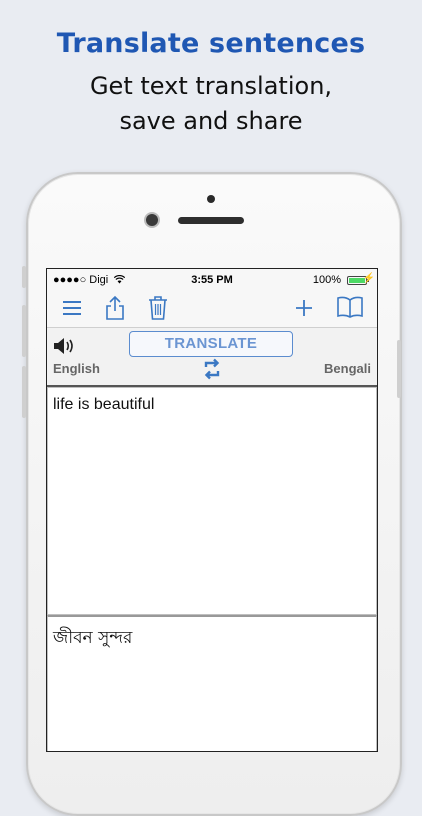  What do you see at coordinates (211, 121) in the screenshot?
I see `promo-subline-2: save and share` at bounding box center [211, 121].